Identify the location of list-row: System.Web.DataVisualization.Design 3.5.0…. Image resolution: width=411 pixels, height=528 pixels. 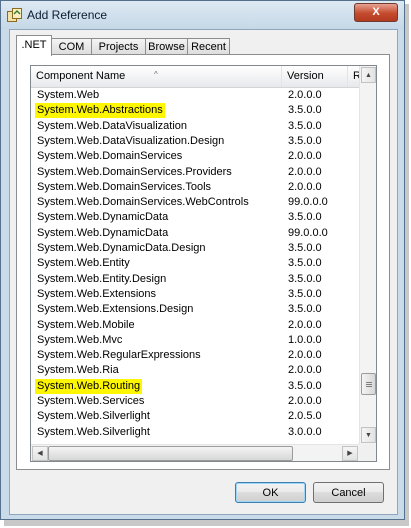
(195, 141).